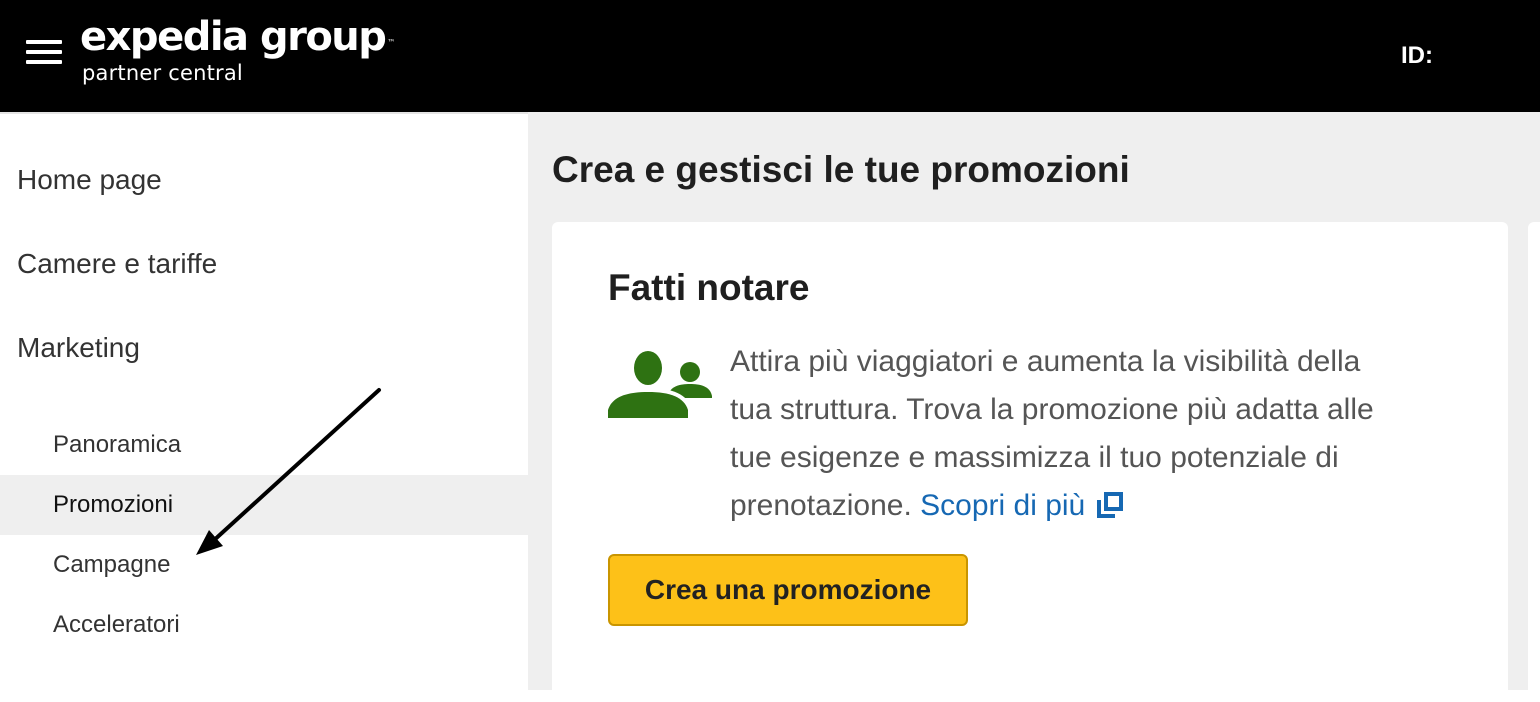 This screenshot has height=702, width=1540. What do you see at coordinates (264, 445) in the screenshot?
I see `sidebar-subitem-panoramica: Panoramica` at bounding box center [264, 445].